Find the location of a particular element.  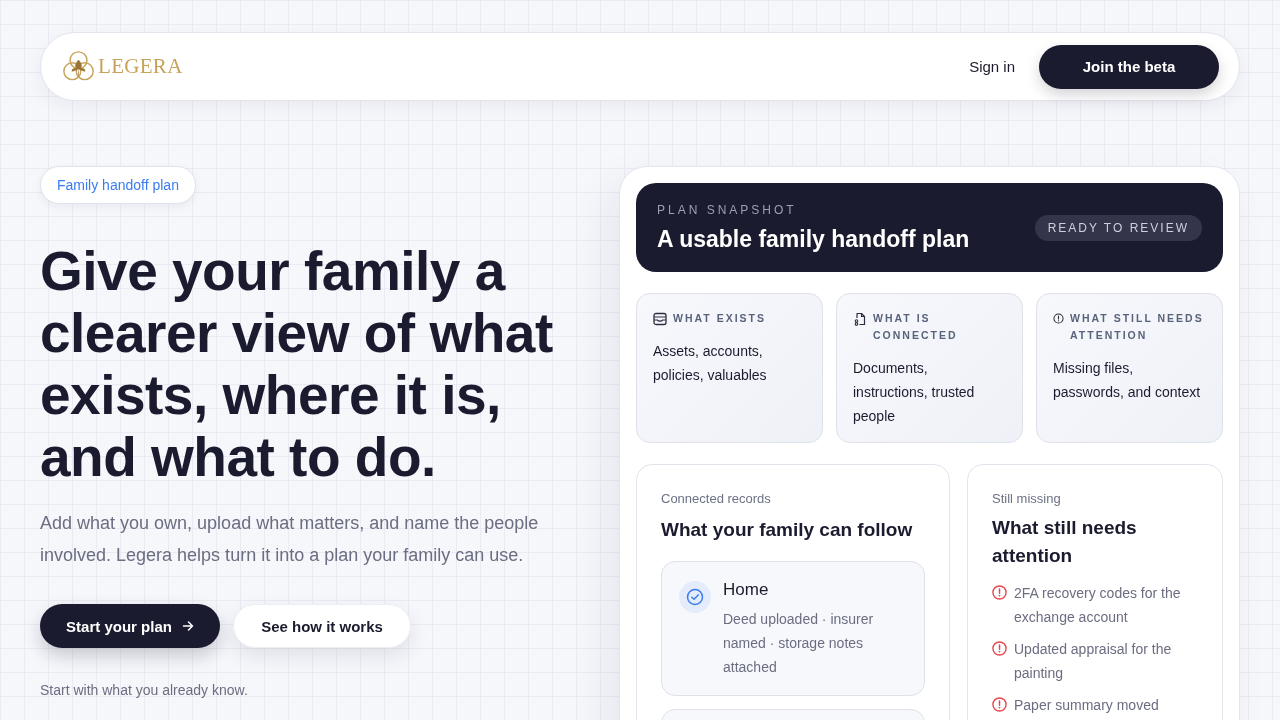

snapshot-title: A usable family handoff plan is located at coordinates (813, 239).